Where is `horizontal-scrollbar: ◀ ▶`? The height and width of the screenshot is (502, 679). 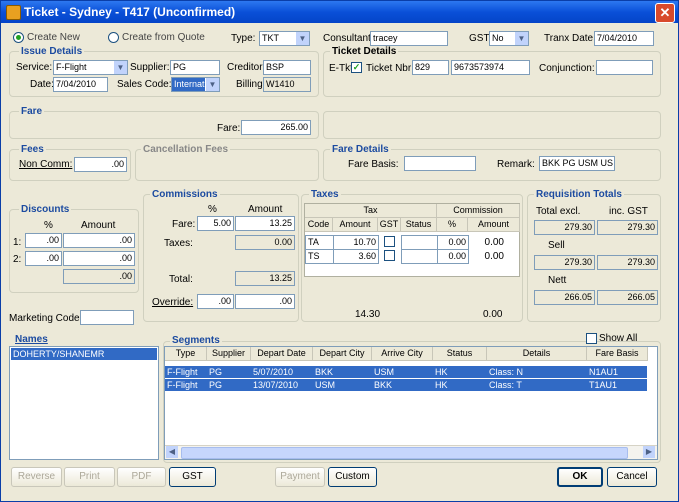 horizontal-scrollbar: ◀ ▶ is located at coordinates (411, 452).